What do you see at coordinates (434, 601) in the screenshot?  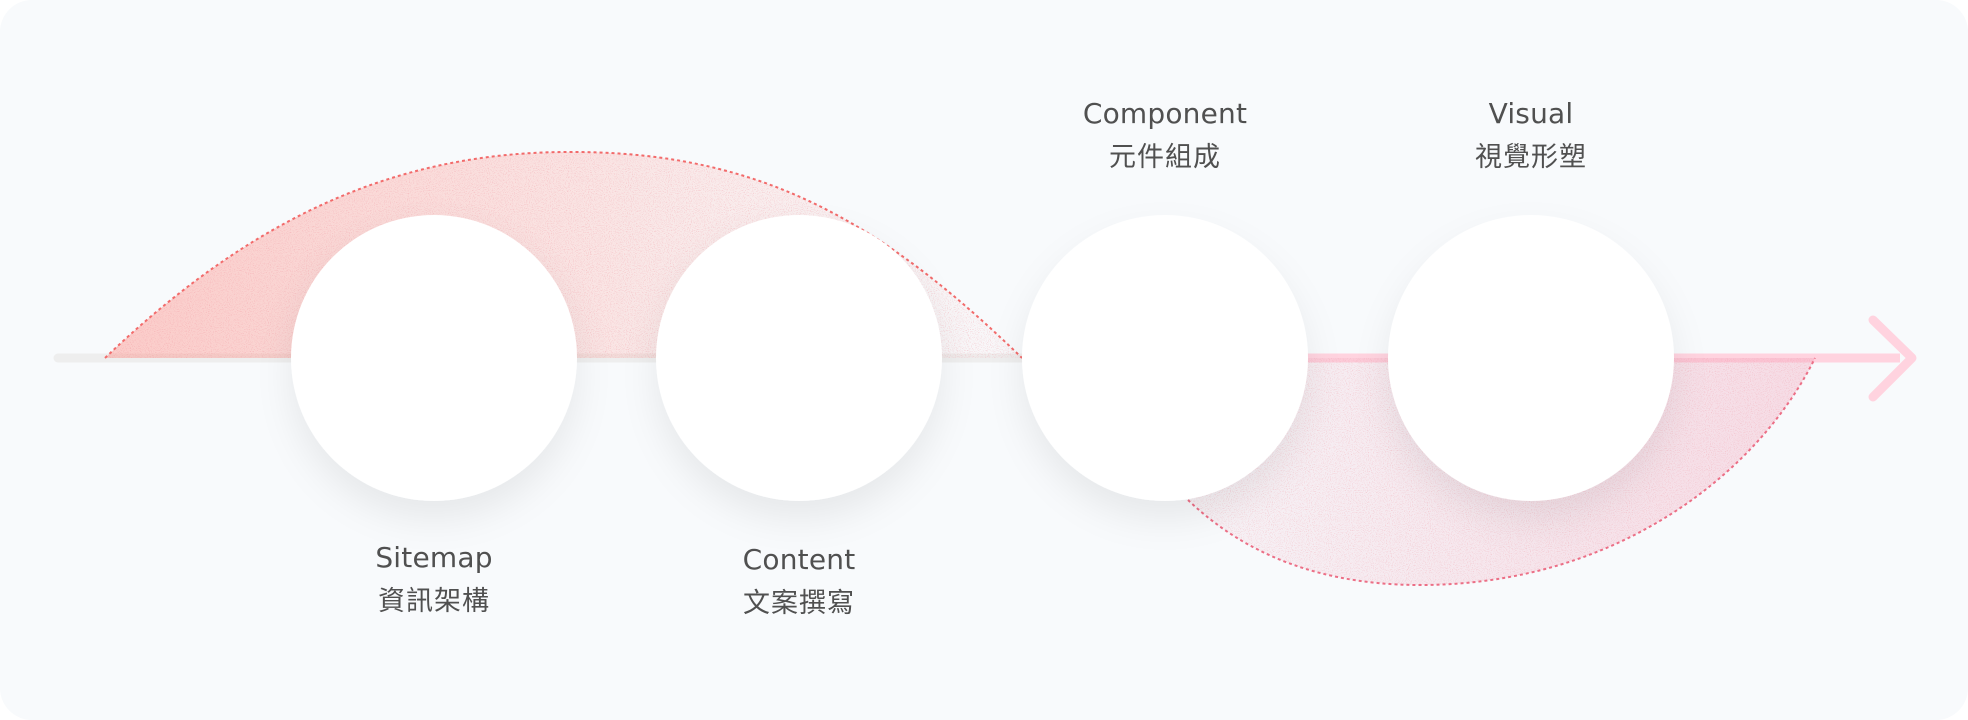 I see `step-title-zh: 資訊架構` at bounding box center [434, 601].